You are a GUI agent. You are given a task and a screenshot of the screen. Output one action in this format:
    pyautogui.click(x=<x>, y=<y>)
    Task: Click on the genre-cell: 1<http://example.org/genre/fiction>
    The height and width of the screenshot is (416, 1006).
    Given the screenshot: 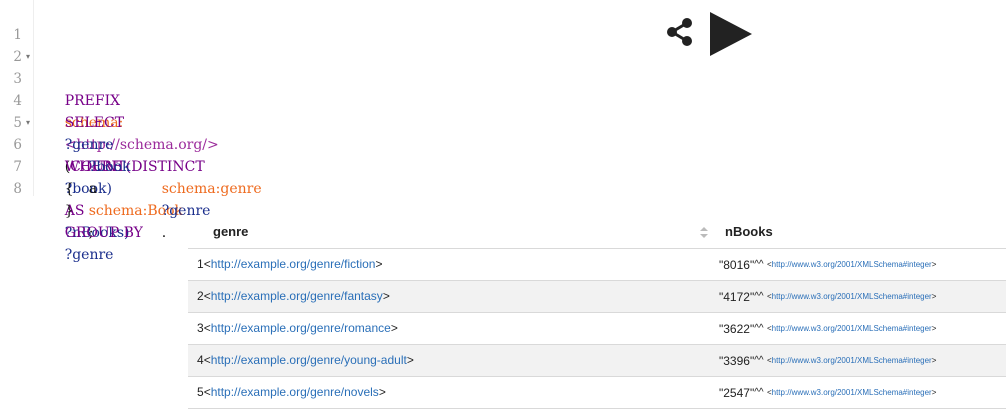 What is the action you would take?
    pyautogui.click(x=289, y=264)
    